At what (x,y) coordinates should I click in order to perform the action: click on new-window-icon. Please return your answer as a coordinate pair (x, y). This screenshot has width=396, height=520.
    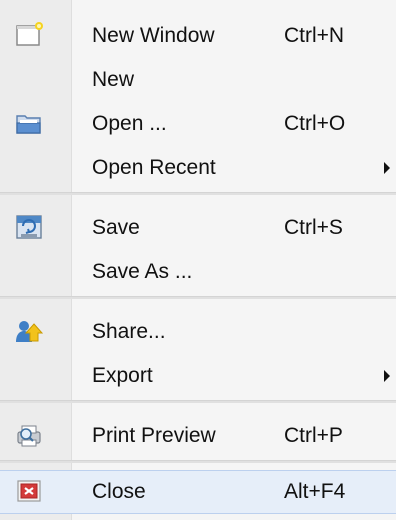
    Looking at the image, I should click on (29, 35).